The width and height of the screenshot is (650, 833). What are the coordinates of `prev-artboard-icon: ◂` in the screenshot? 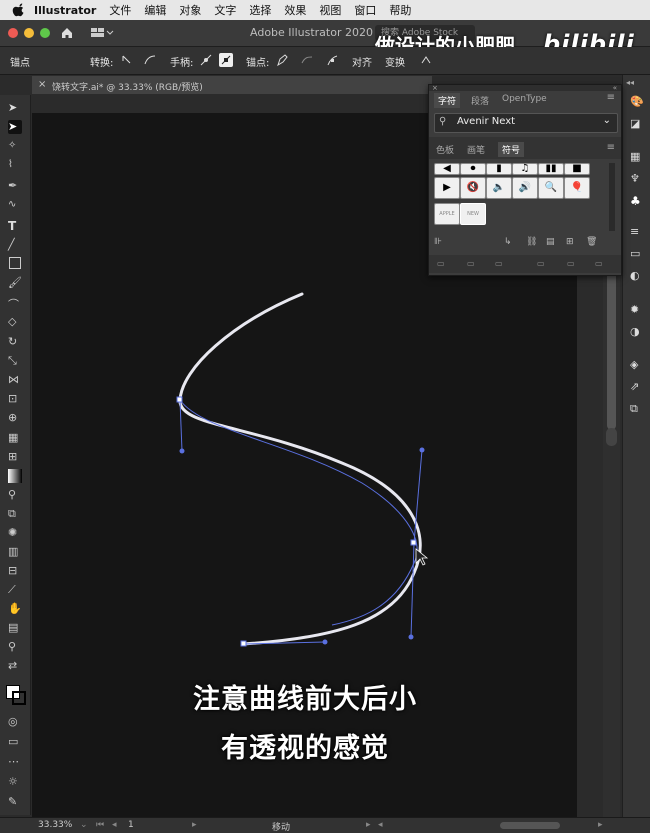 It's located at (114, 825).